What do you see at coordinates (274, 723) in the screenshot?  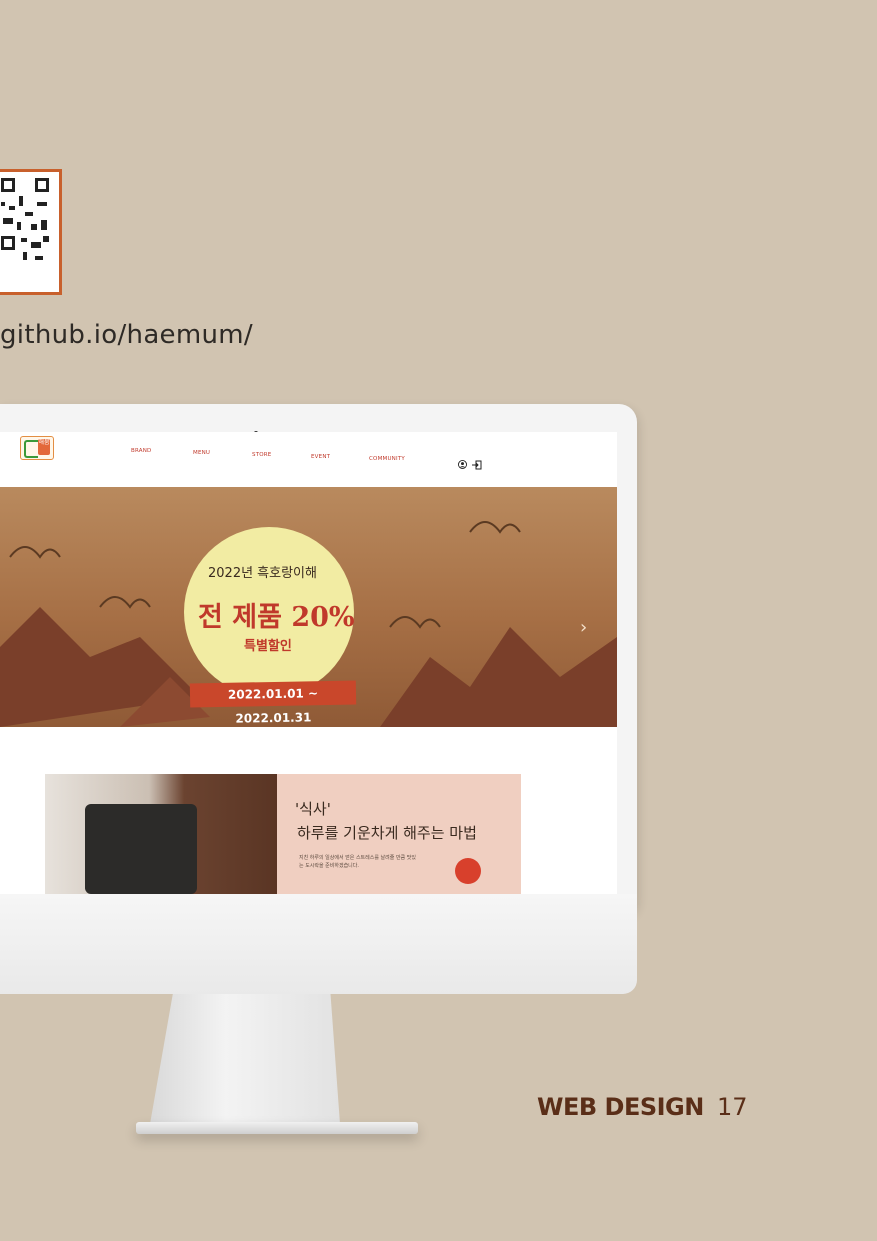 I see `slider-dots` at bounding box center [274, 723].